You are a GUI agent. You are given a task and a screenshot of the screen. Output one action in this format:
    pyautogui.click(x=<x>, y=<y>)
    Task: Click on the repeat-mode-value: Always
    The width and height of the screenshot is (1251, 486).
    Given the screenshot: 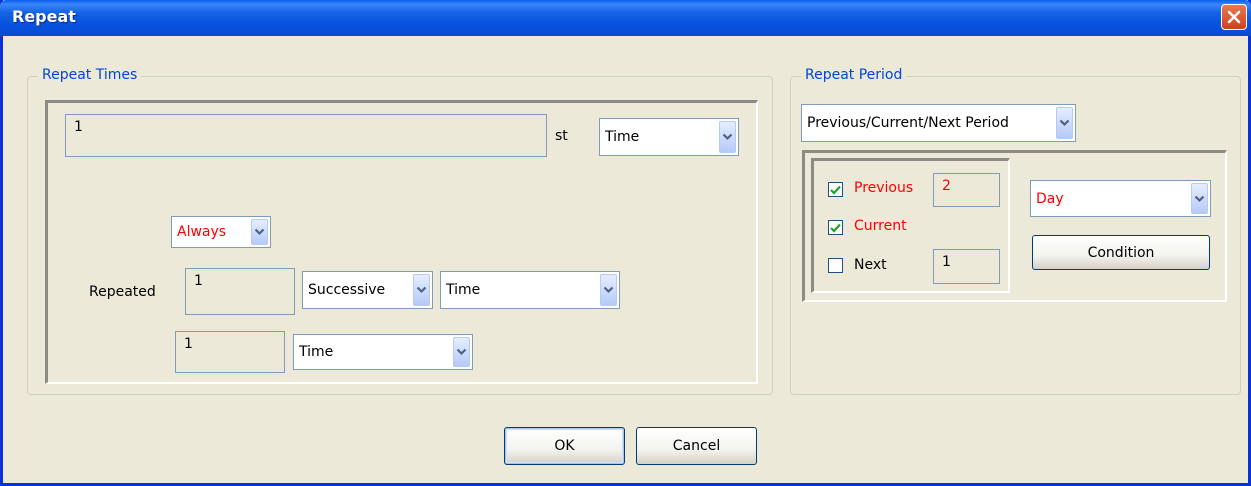 What is the action you would take?
    pyautogui.click(x=202, y=232)
    